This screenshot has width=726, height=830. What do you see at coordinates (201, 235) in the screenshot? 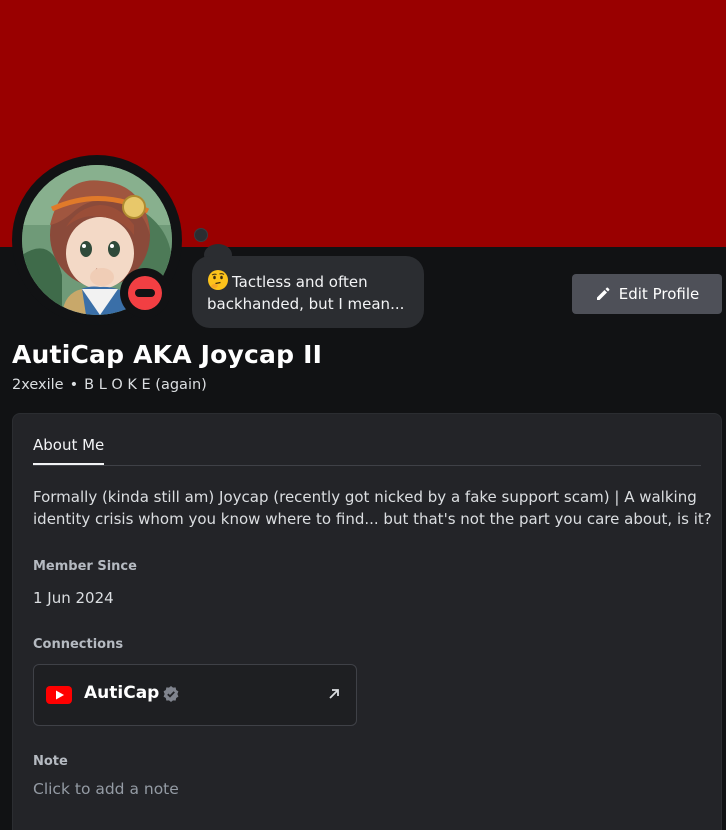
I see `status-bubble-dot-small` at bounding box center [201, 235].